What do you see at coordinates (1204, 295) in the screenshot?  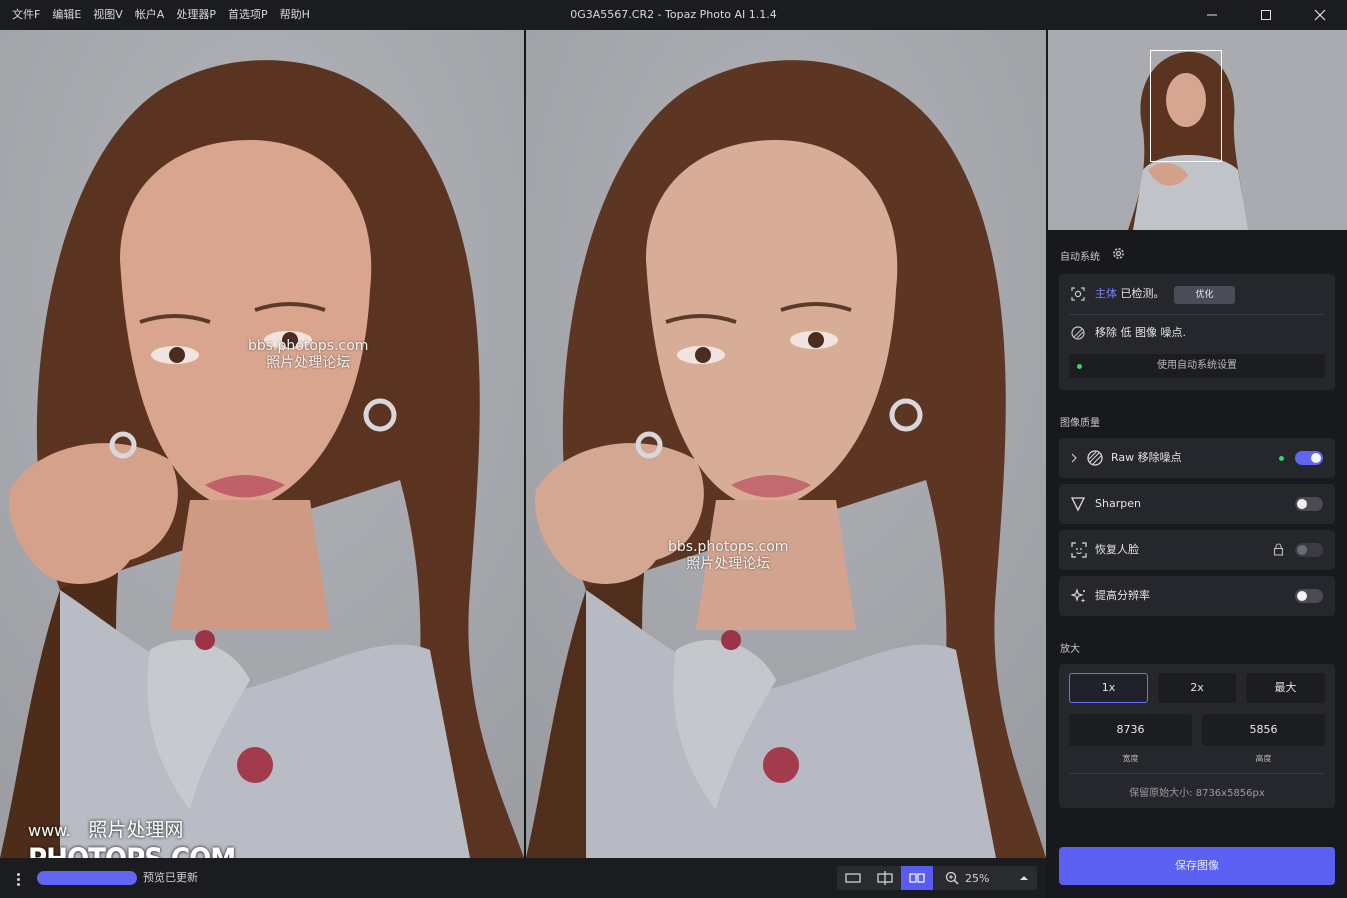 I see `refine-button: 优化` at bounding box center [1204, 295].